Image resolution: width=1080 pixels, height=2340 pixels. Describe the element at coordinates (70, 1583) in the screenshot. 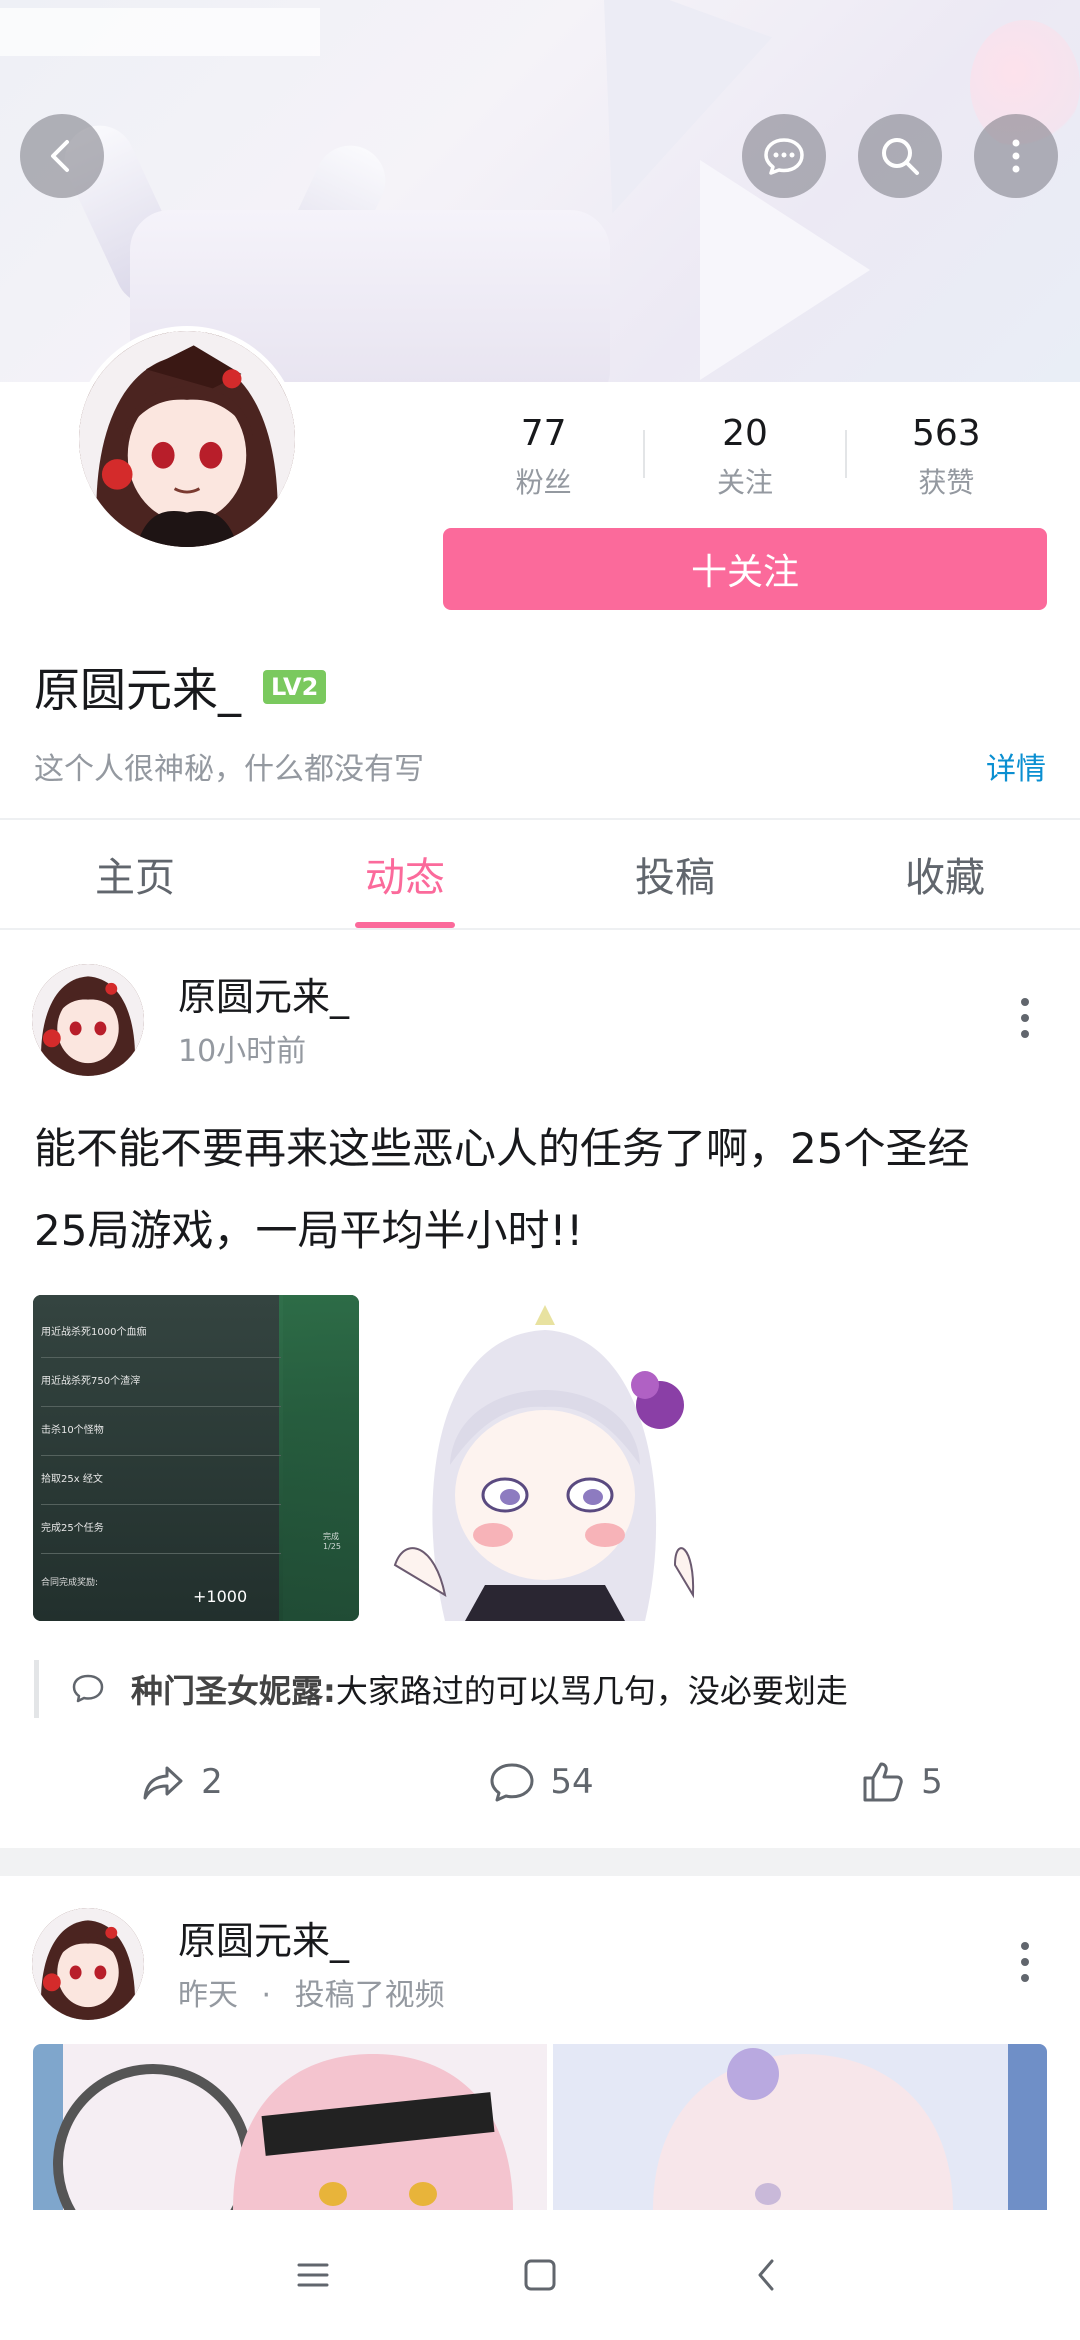

I see `task-footer: 合同完成奖励:` at that location.